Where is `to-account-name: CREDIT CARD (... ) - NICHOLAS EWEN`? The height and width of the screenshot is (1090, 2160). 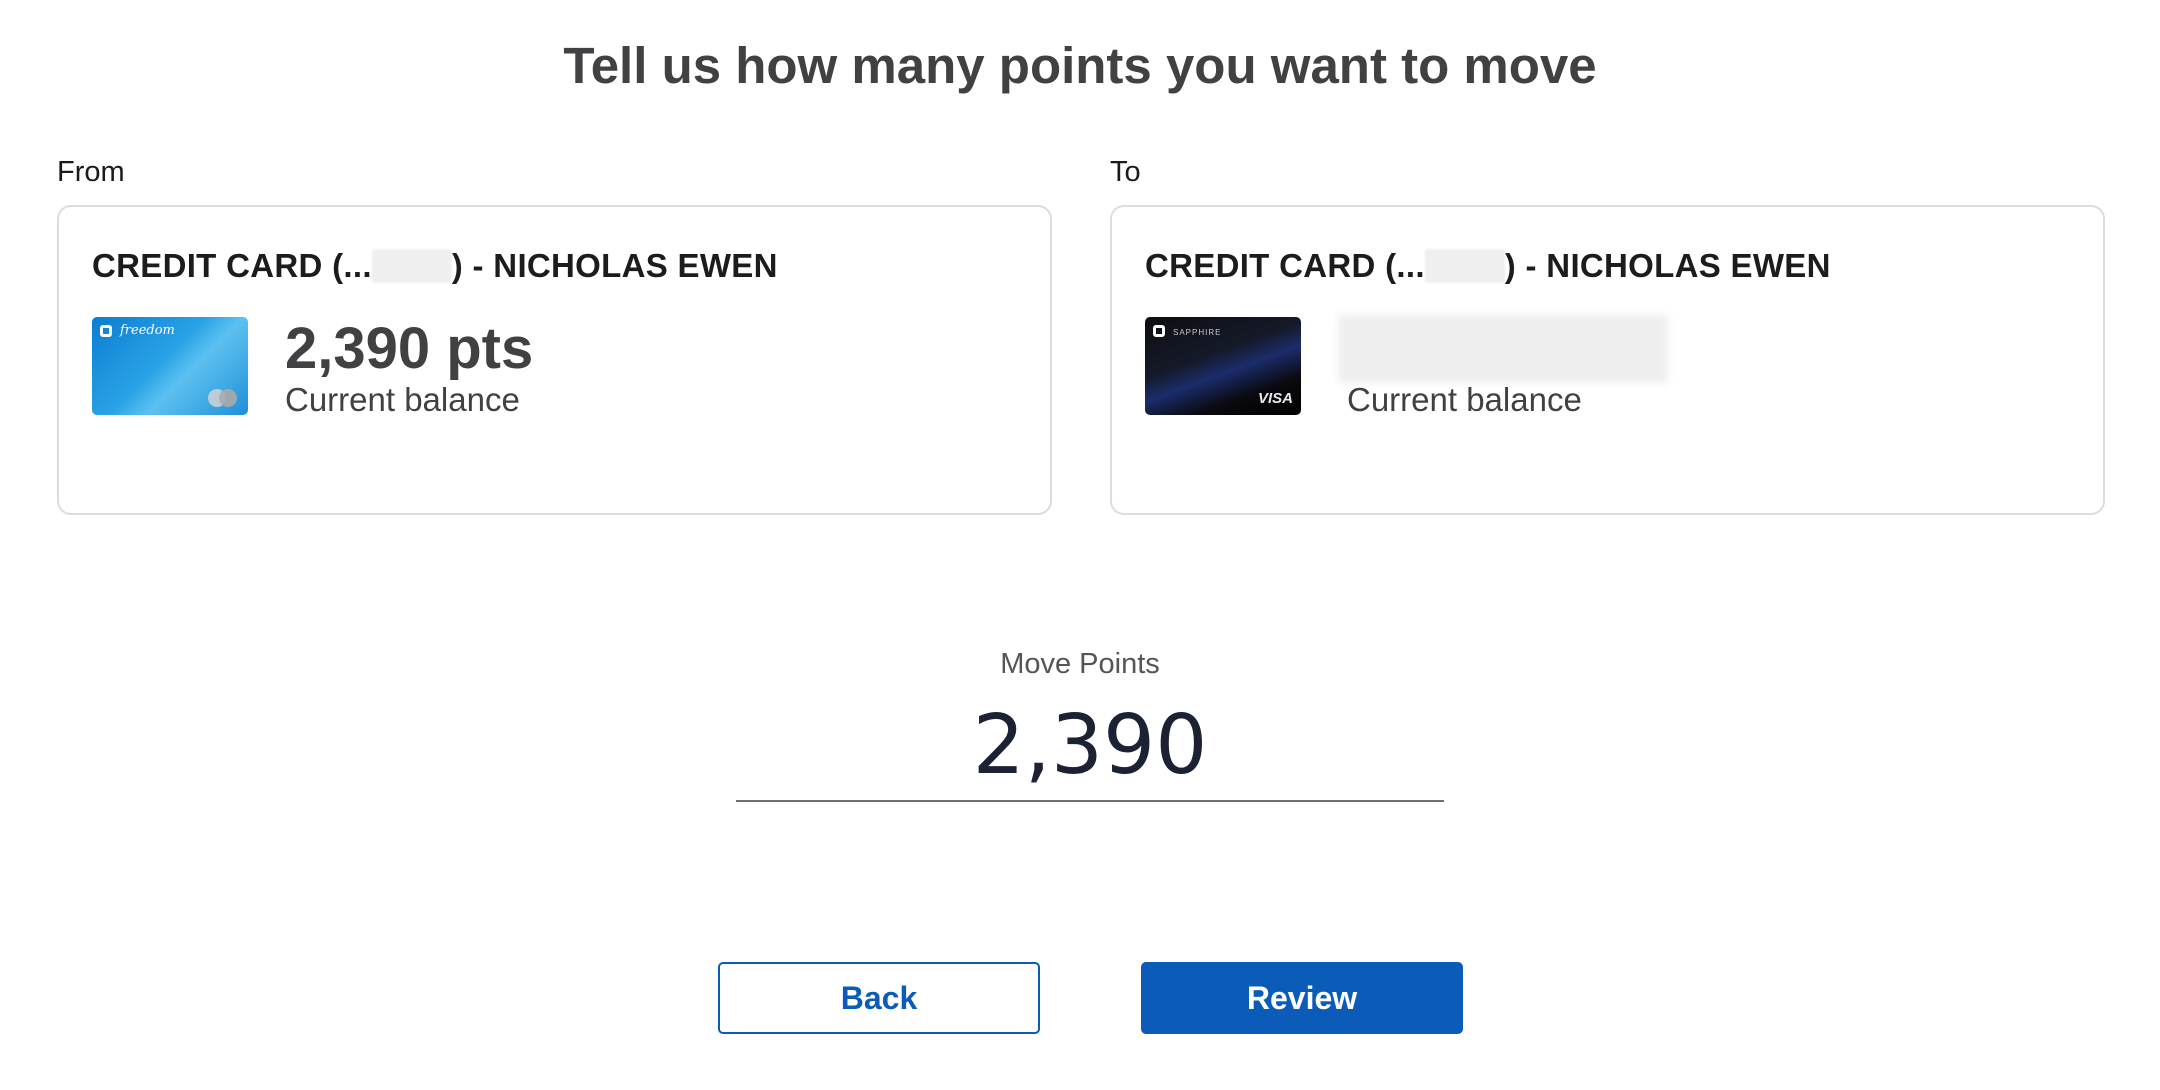
to-account-name: CREDIT CARD (... ) - NICHOLAS EWEN is located at coordinates (1488, 266).